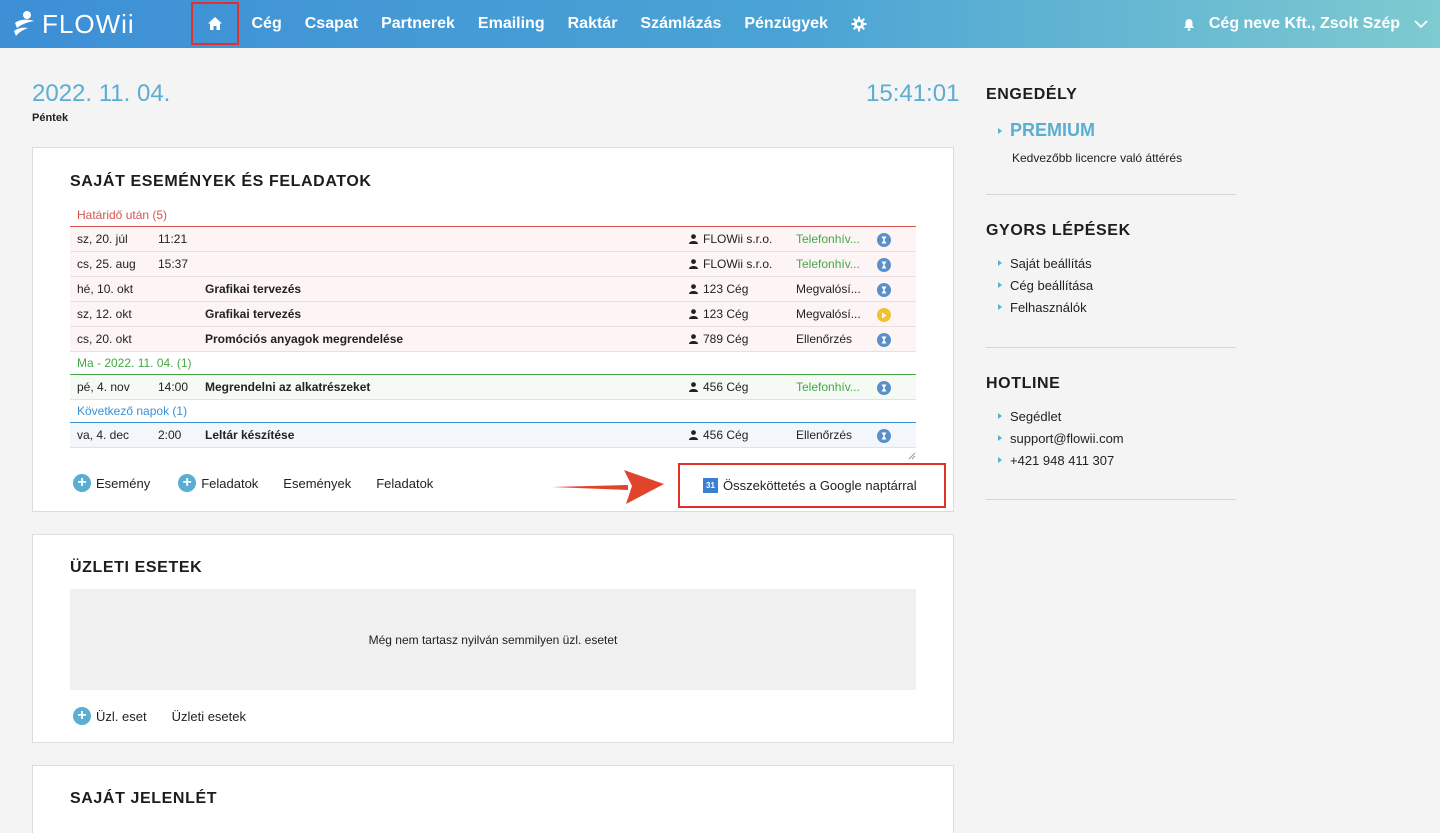 The width and height of the screenshot is (1440, 833). What do you see at coordinates (786, 24) in the screenshot?
I see `nav-item-penzugyek: Pénzügyek` at bounding box center [786, 24].